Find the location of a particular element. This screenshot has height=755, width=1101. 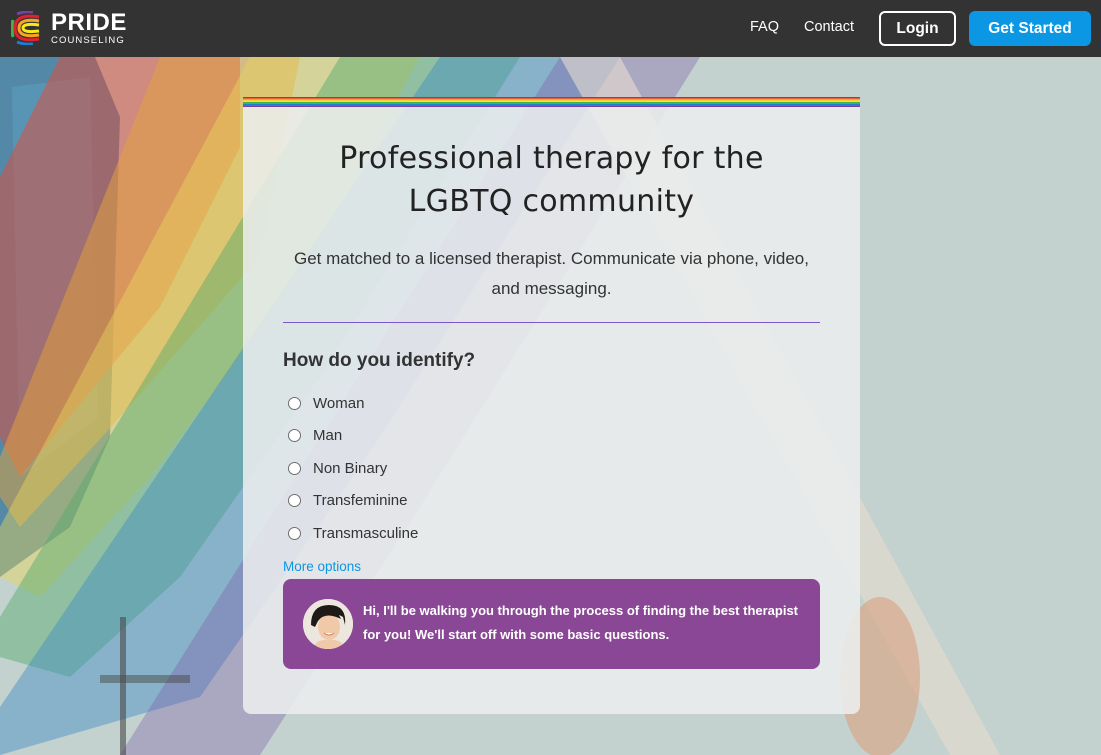

option-transfeminine: Transfeminine is located at coordinates (347, 500).